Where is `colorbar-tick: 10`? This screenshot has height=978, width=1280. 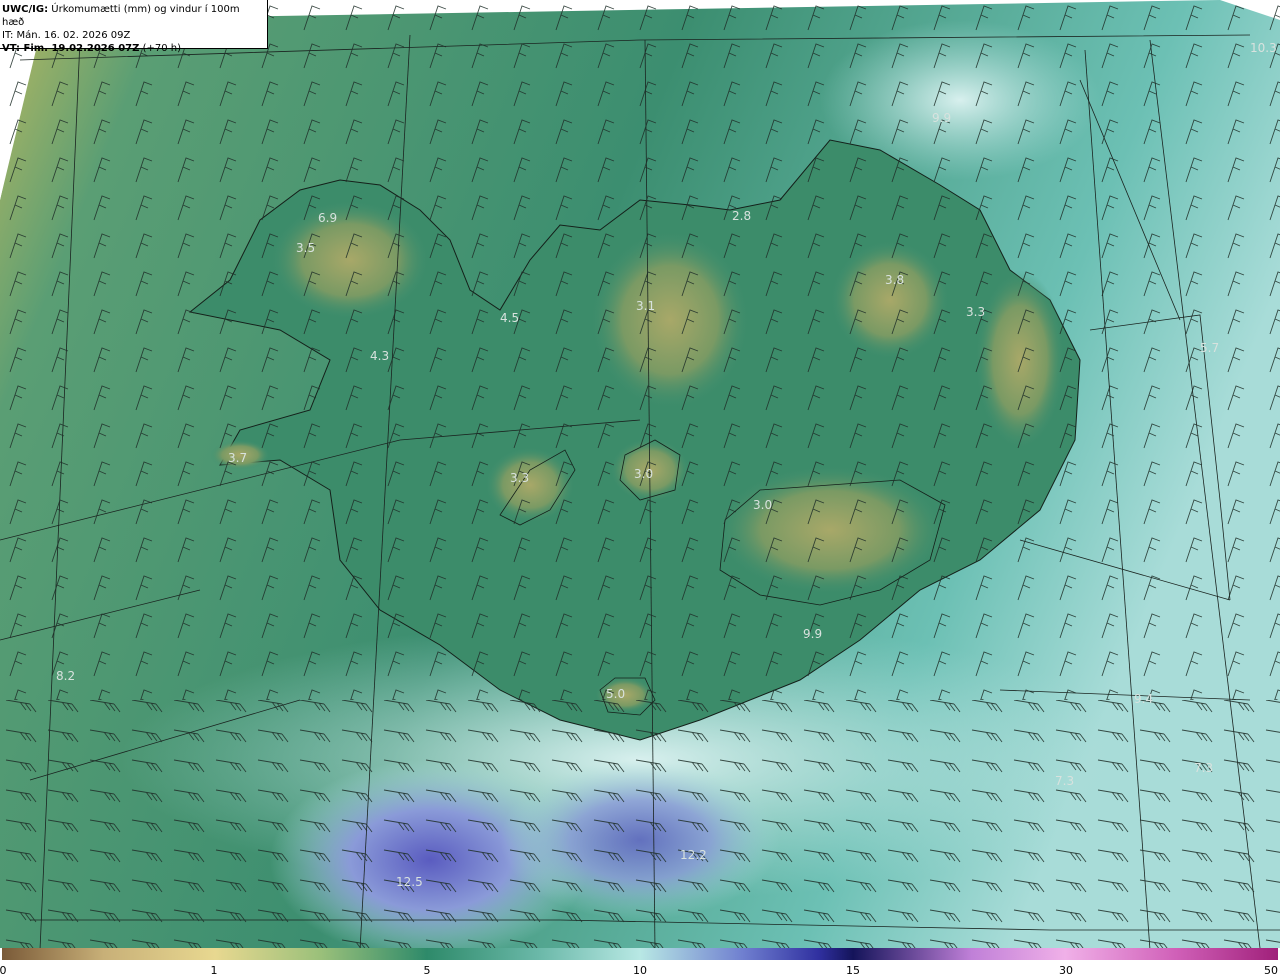 colorbar-tick: 10 is located at coordinates (640, 970).